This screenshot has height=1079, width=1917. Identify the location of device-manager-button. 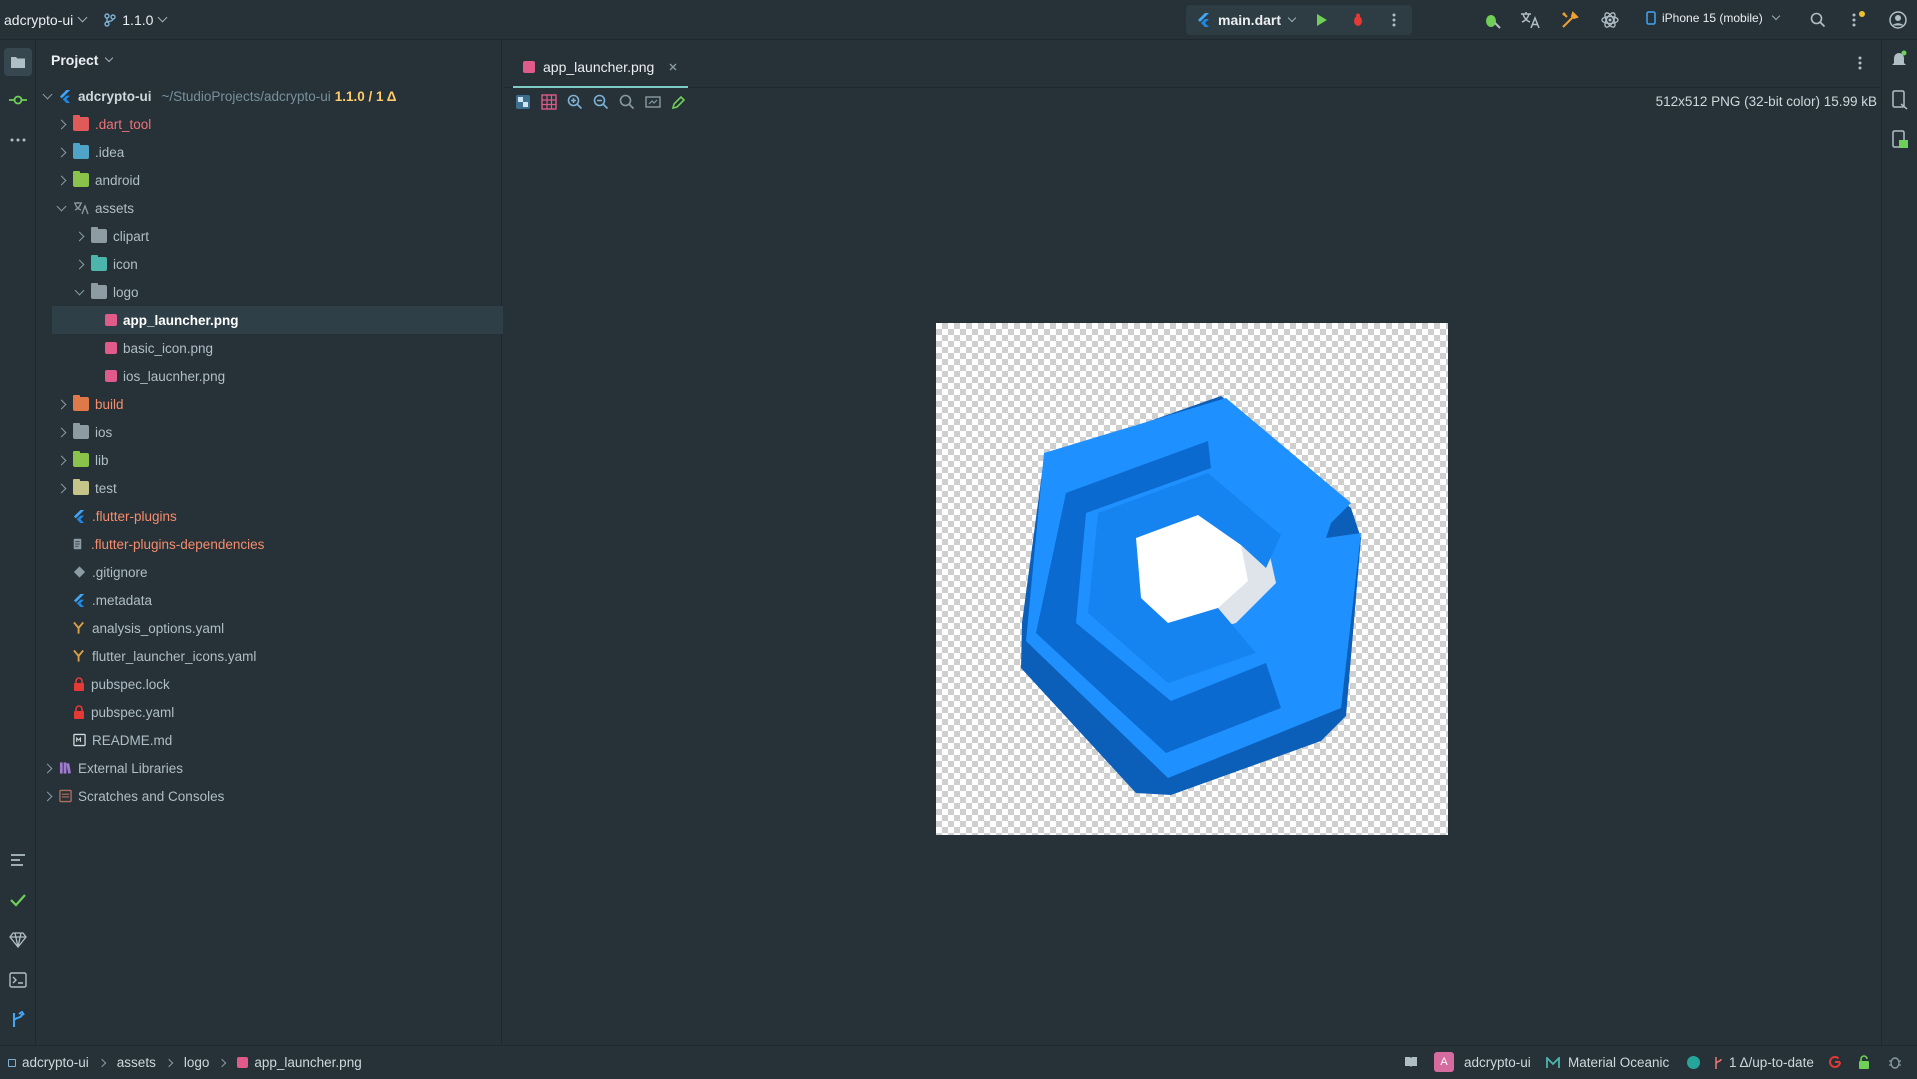
(1900, 101).